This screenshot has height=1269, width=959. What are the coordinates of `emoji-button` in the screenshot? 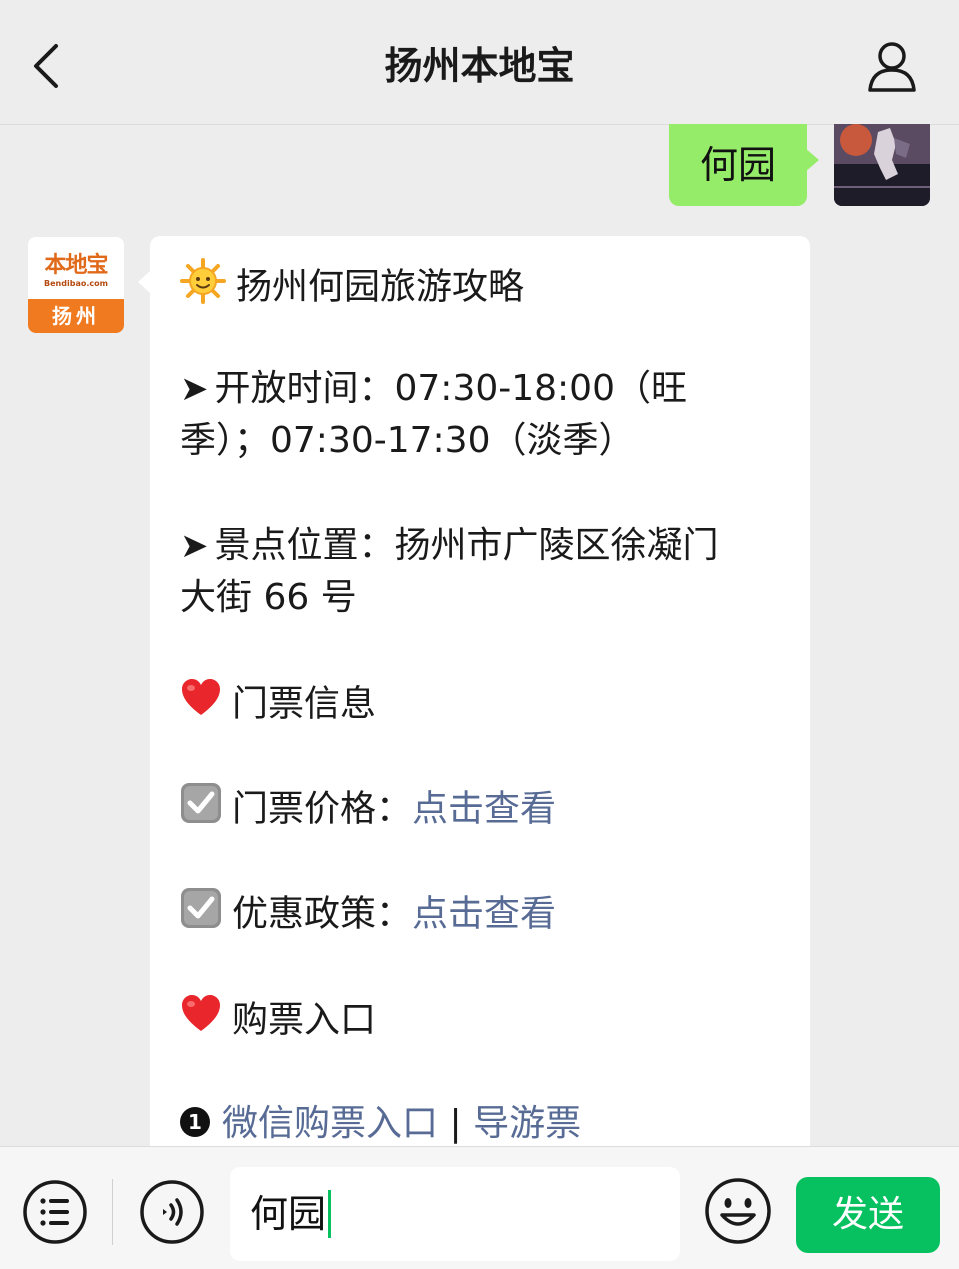 It's located at (738, 1211).